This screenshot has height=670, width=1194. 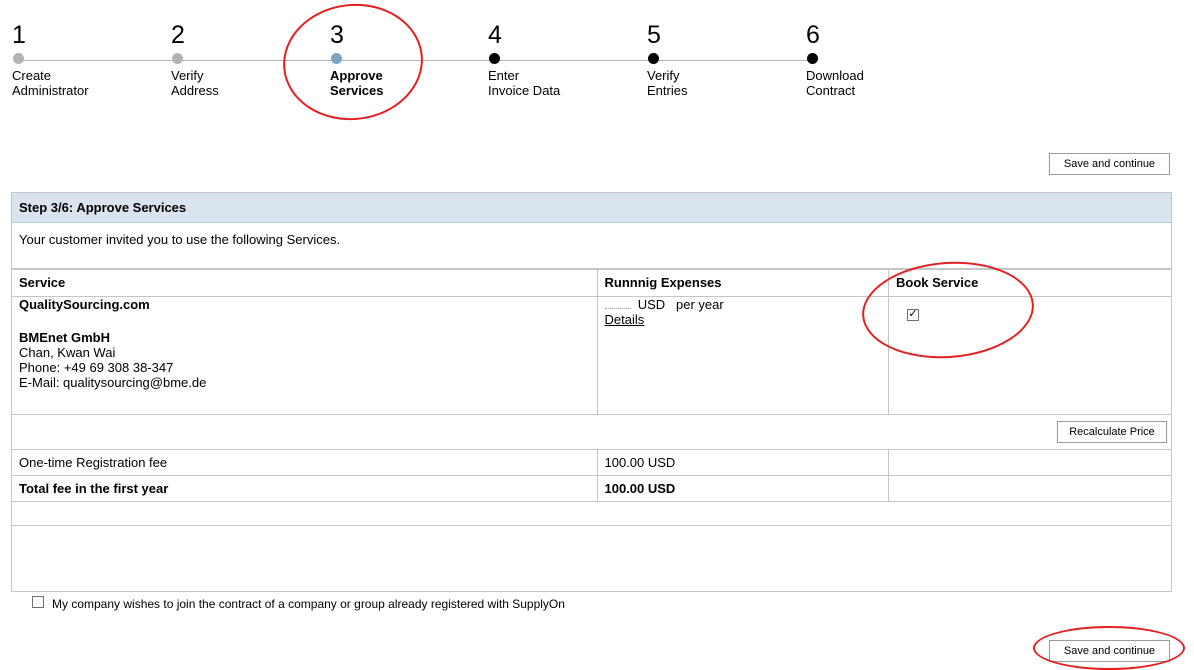 I want to click on step-label: Verify Address, so click(x=195, y=83).